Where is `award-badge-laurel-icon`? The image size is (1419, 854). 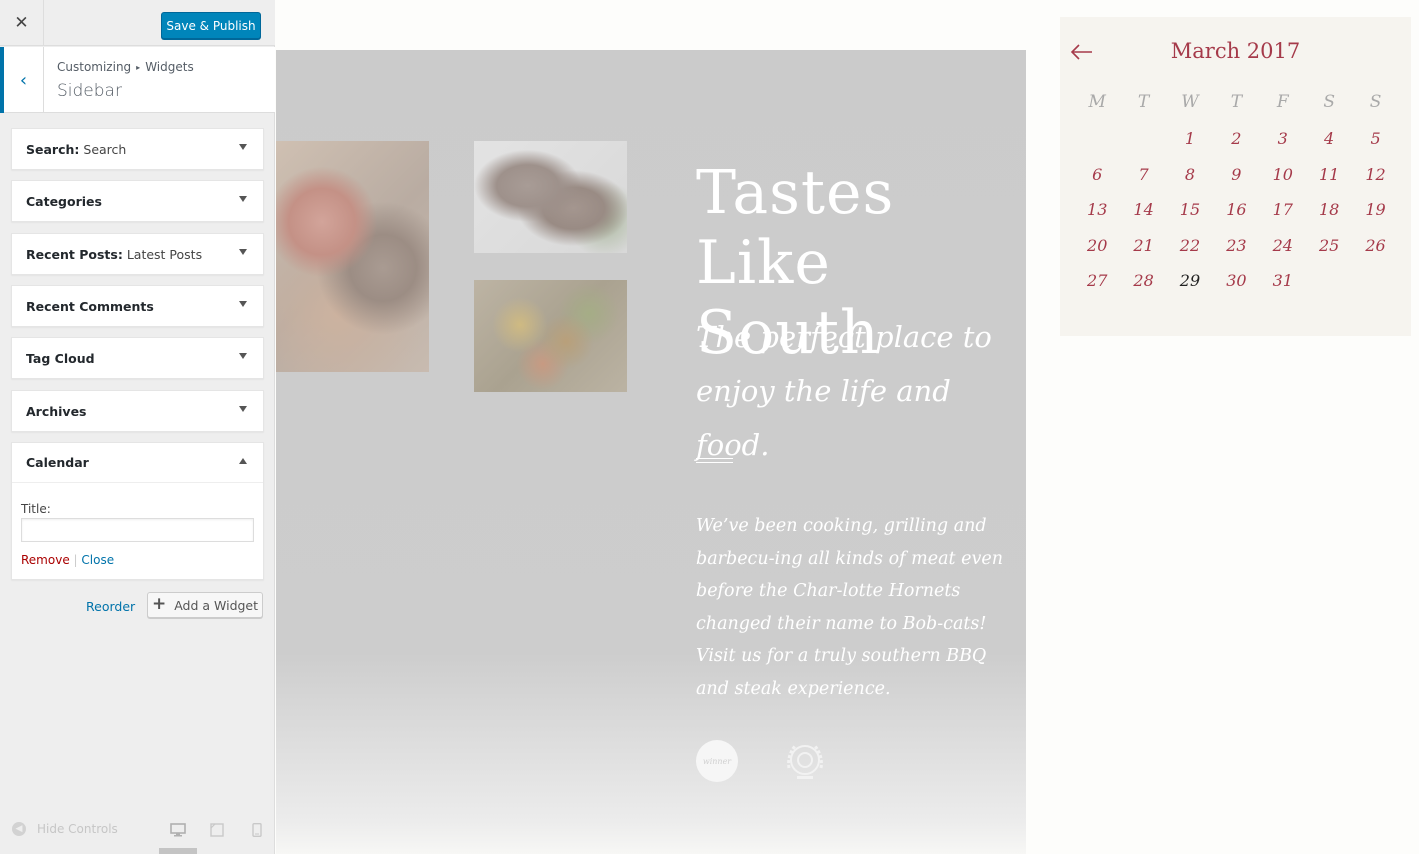 award-badge-laurel-icon is located at coordinates (805, 762).